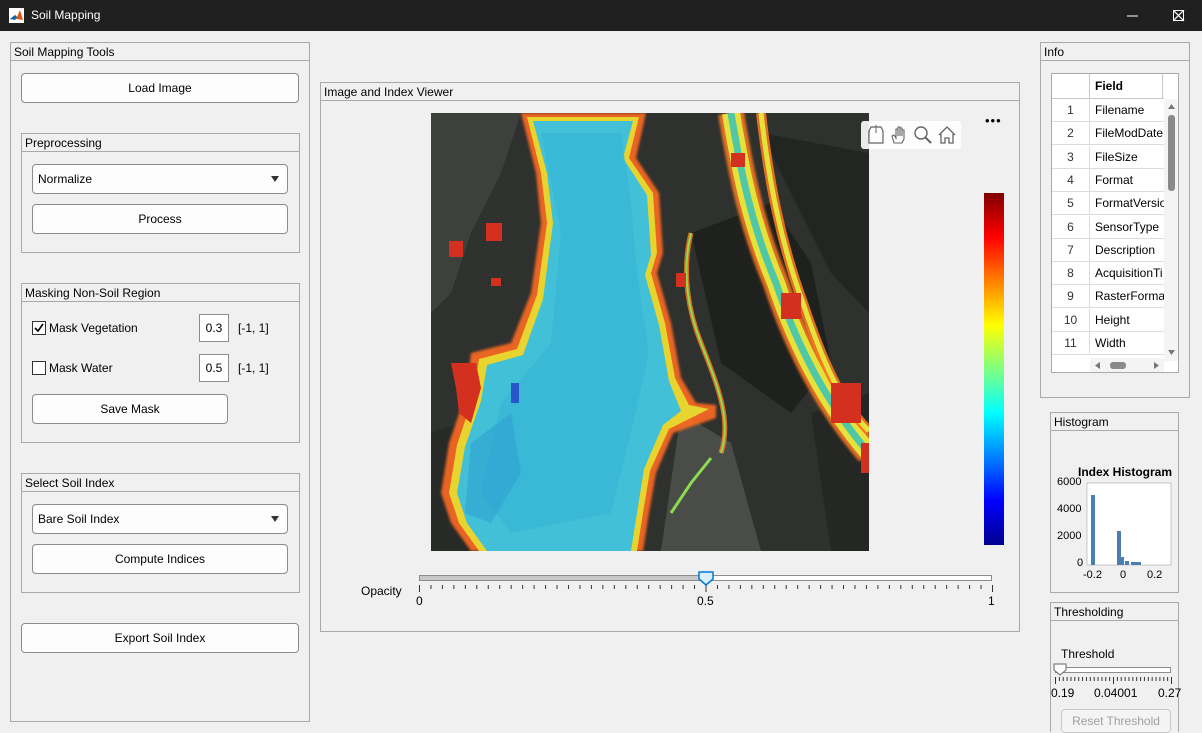  What do you see at coordinates (81, 368) in the screenshot?
I see `mask-water-label: Mask Water` at bounding box center [81, 368].